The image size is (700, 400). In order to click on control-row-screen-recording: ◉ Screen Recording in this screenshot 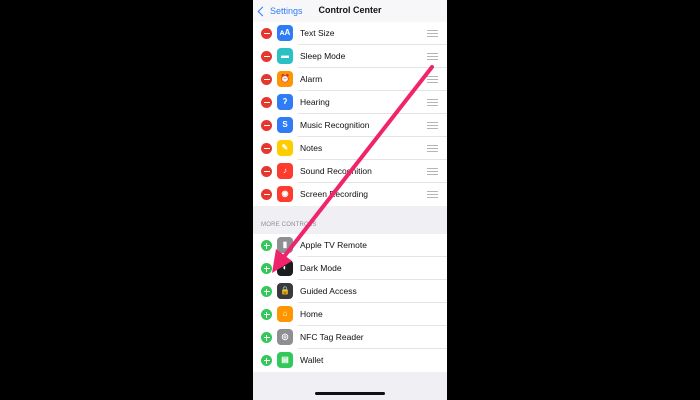, I will do `click(350, 194)`.